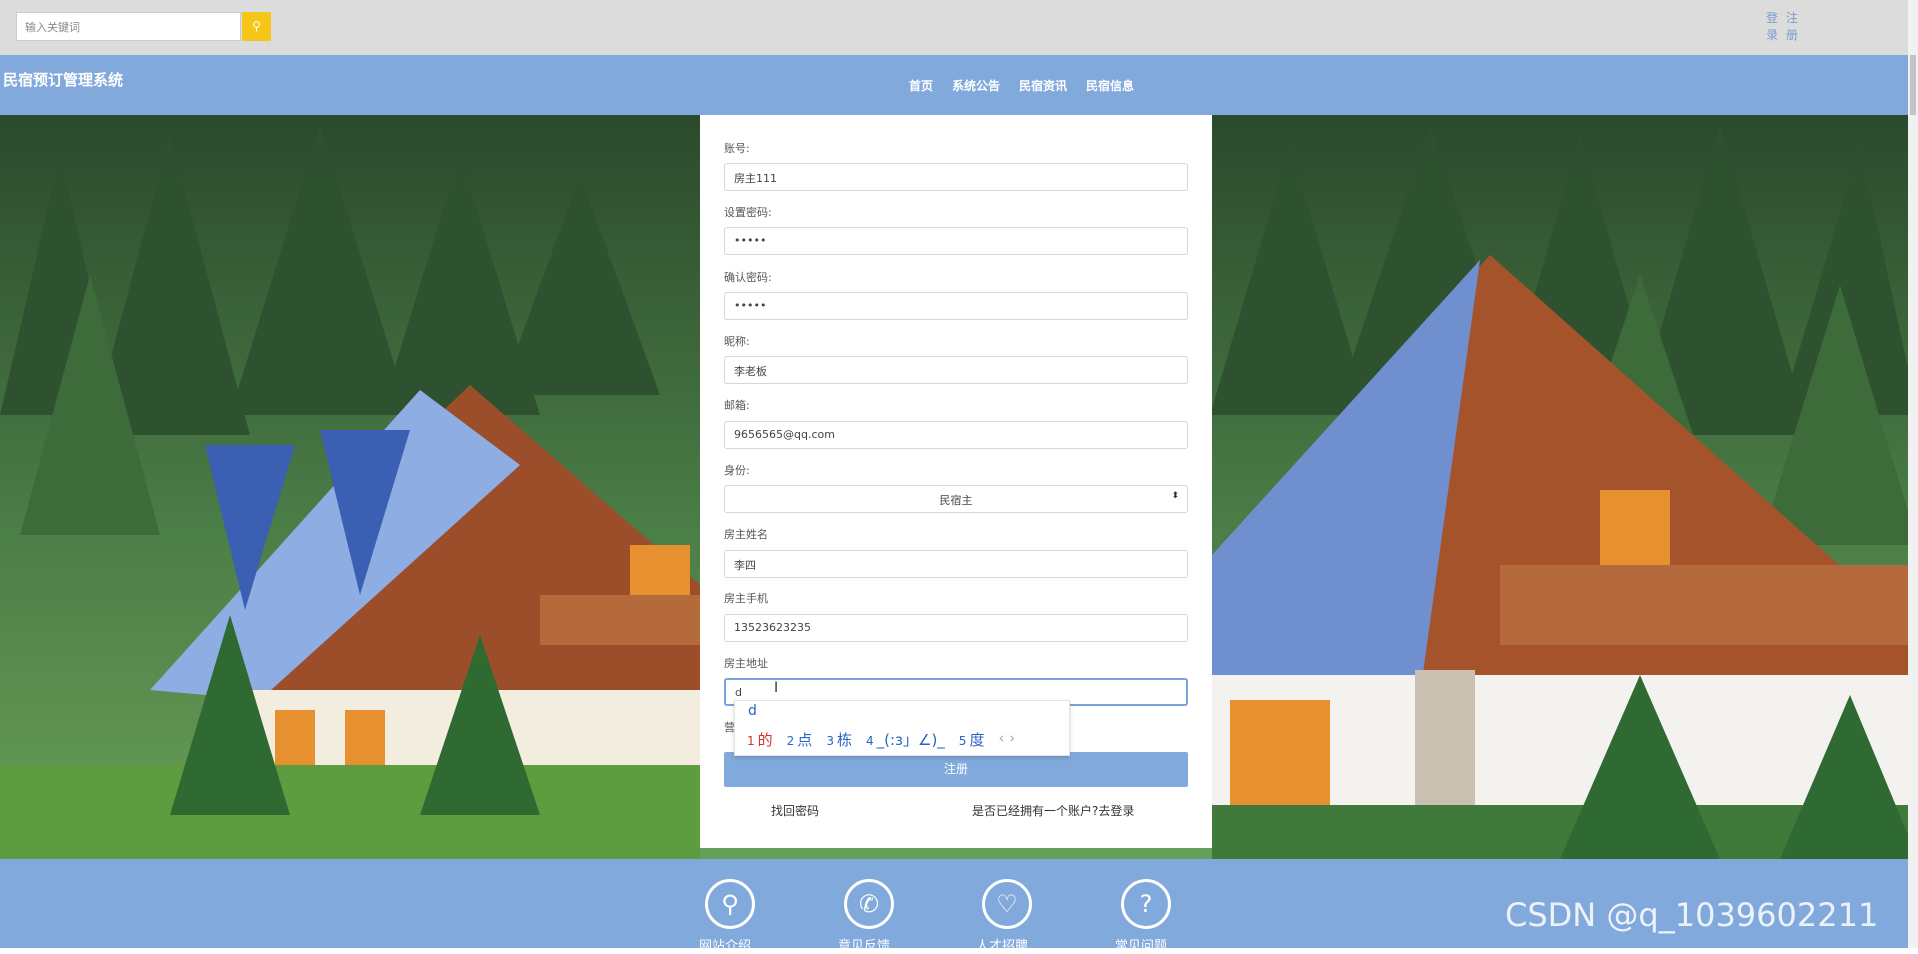 The image size is (1918, 954). What do you see at coordinates (839, 739) in the screenshot?
I see `ime-candidate: 3栋` at bounding box center [839, 739].